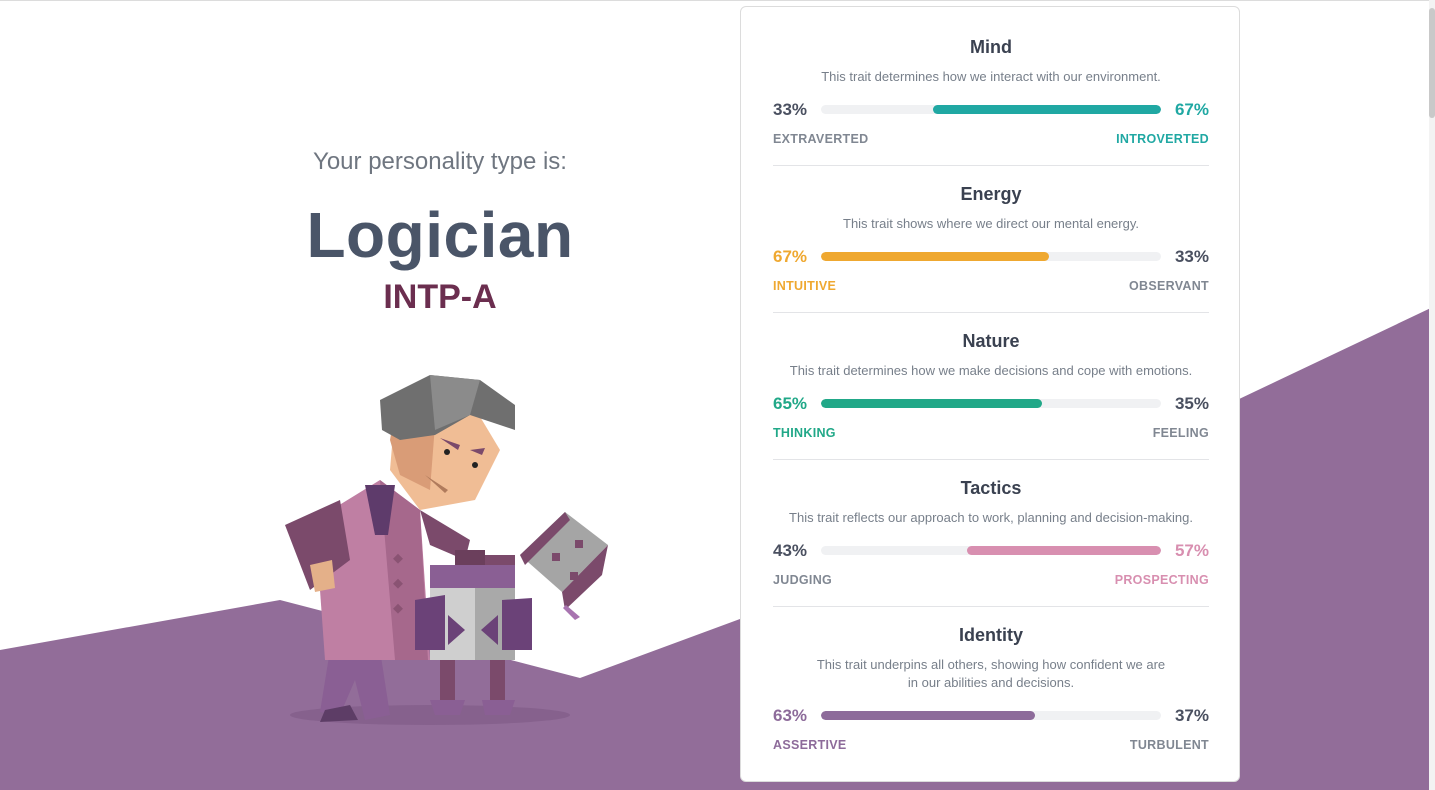 This screenshot has height=790, width=1435. I want to click on trait-right-percent: 33%, so click(1191, 256).